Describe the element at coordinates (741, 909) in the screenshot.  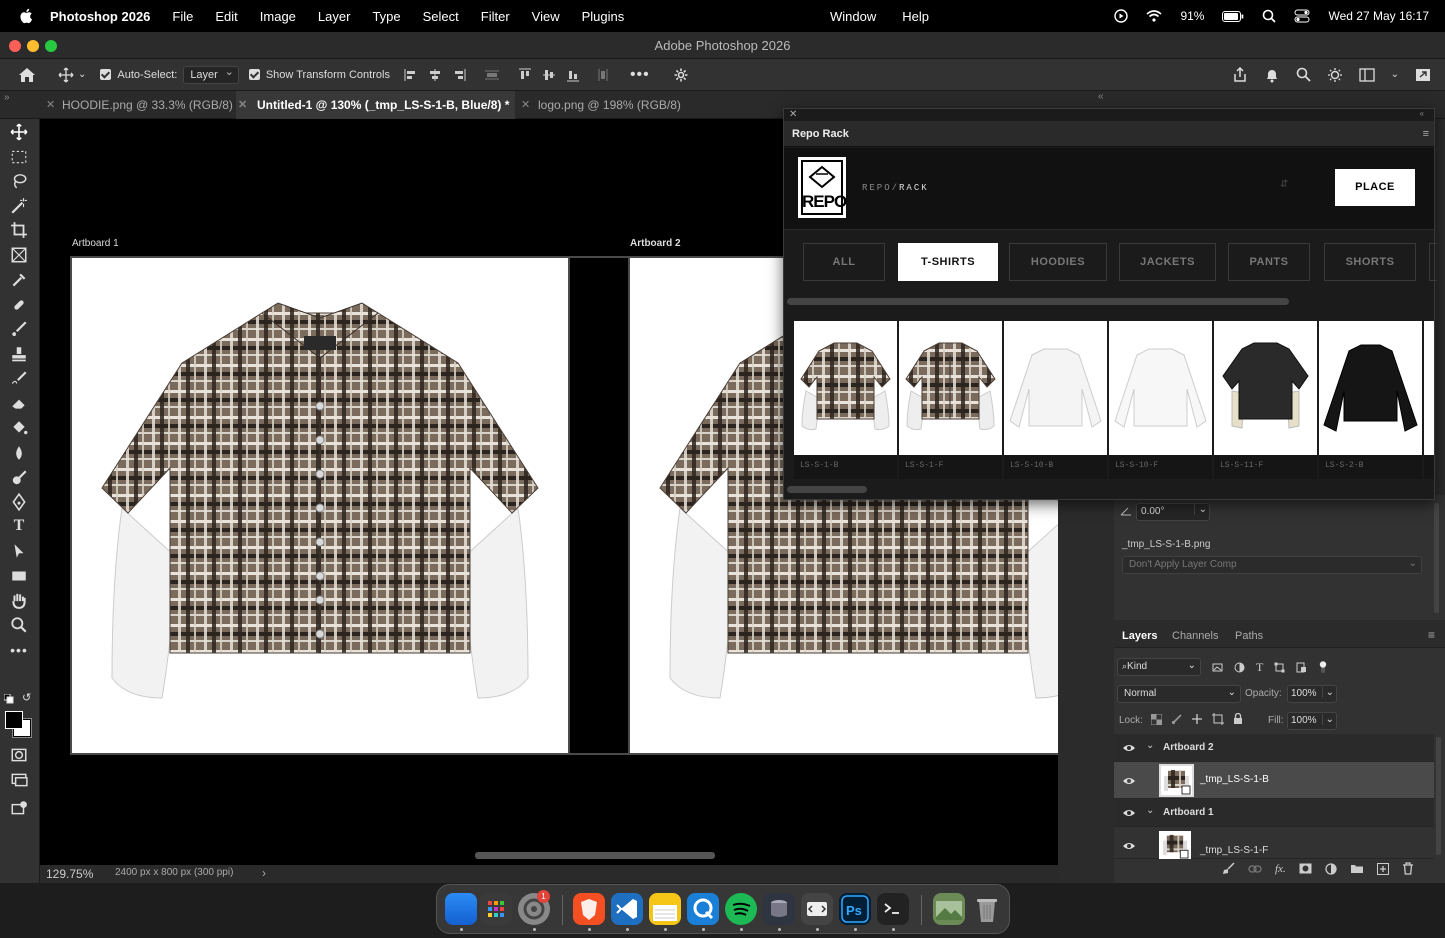
I see `spotify-icon` at that location.